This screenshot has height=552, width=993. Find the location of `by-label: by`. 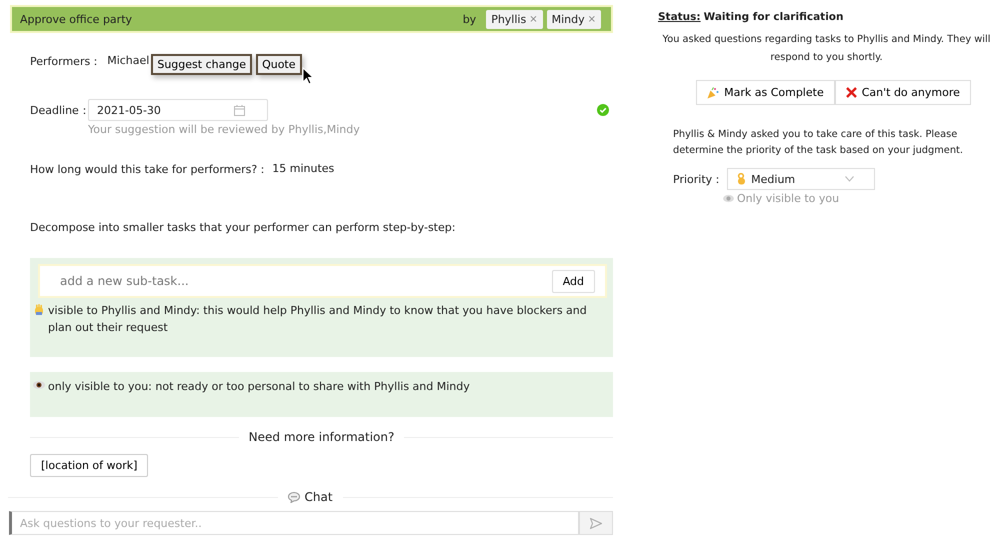

by-label: by is located at coordinates (469, 19).